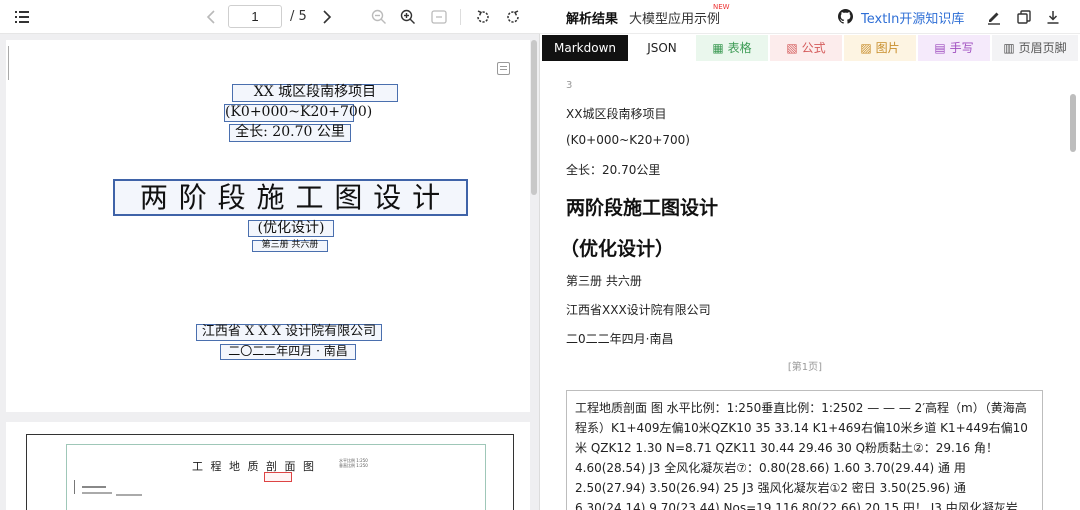 This screenshot has height=510, width=1080. I want to click on profile-scale: 水平比例 1:250 垂直比例 1:250, so click(353, 463).